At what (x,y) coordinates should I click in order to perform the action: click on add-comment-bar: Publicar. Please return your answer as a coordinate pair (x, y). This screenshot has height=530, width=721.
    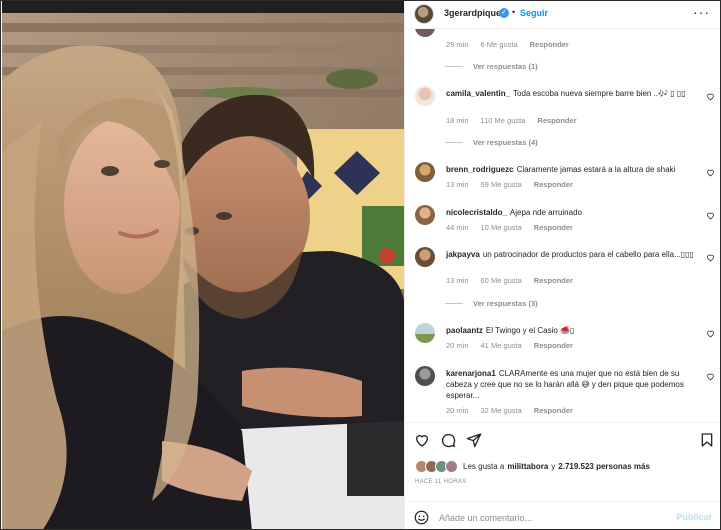
    Looking at the image, I should click on (562, 515).